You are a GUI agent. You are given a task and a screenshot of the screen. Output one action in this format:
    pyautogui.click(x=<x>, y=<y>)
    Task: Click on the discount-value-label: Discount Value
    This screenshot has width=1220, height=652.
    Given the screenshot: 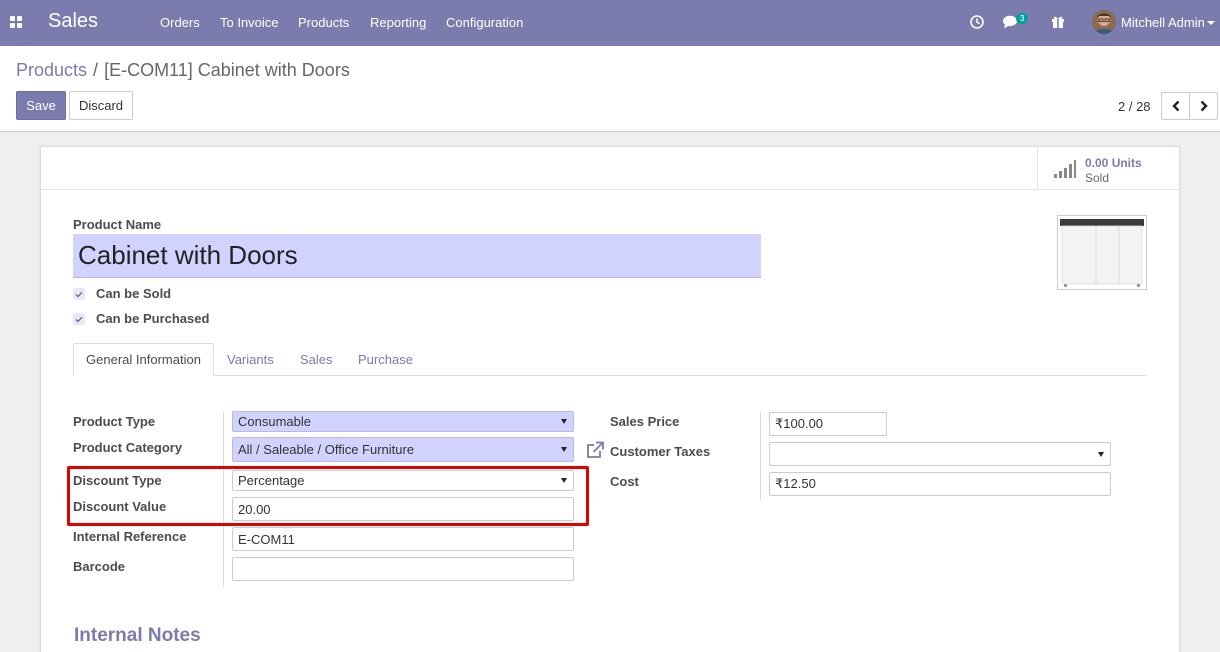 What is the action you would take?
    pyautogui.click(x=120, y=506)
    